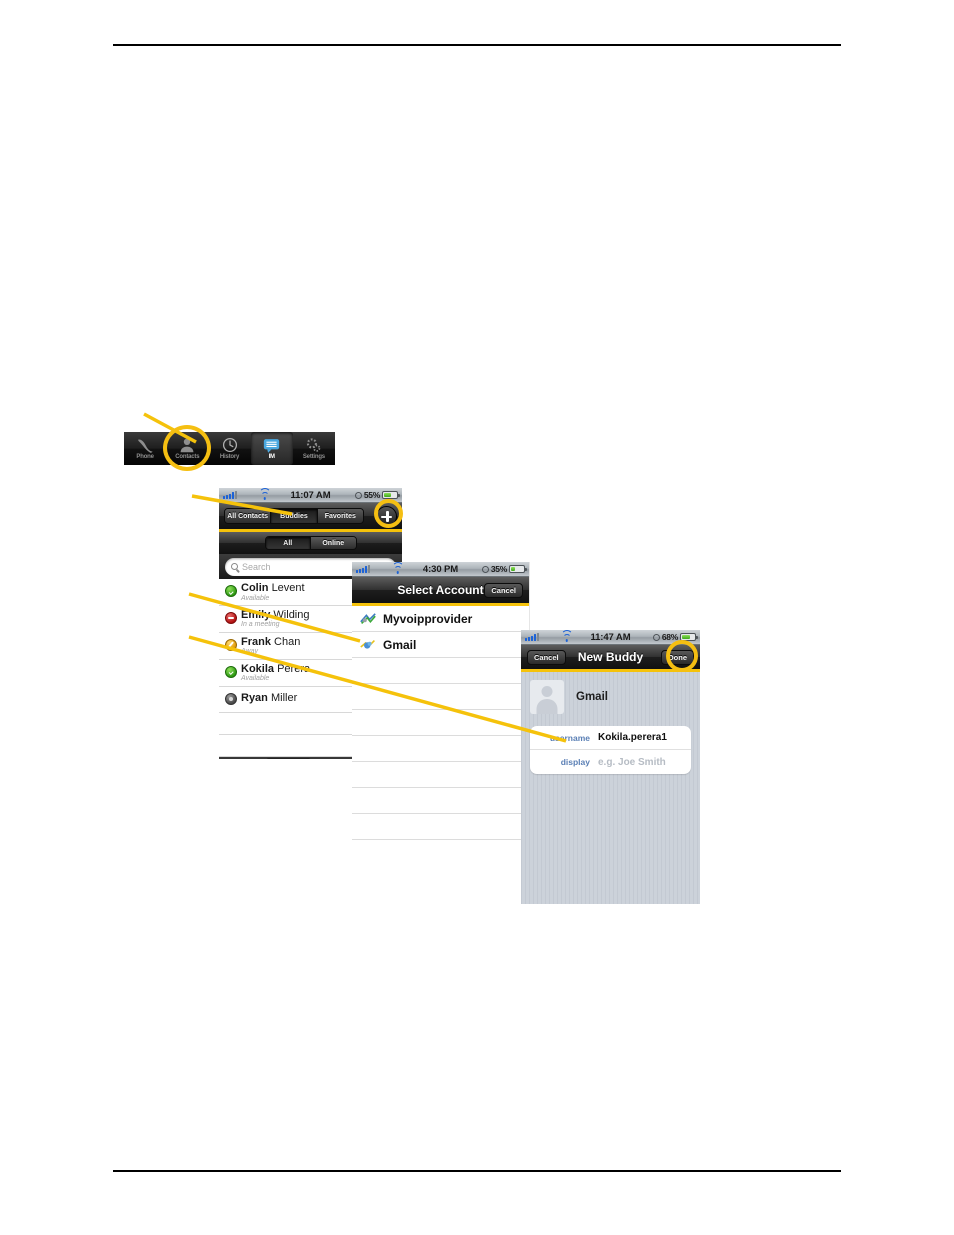  I want to click on contact-first-name: Kokila, so click(258, 668).